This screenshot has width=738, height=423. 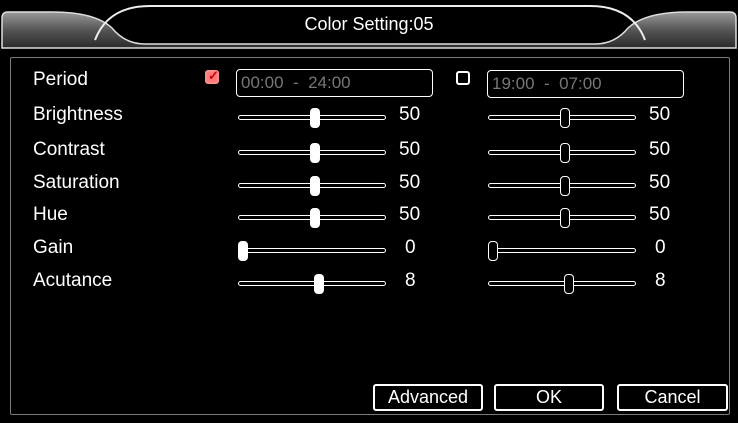 I want to click on period1-checkbox: ✓, so click(x=212, y=76).